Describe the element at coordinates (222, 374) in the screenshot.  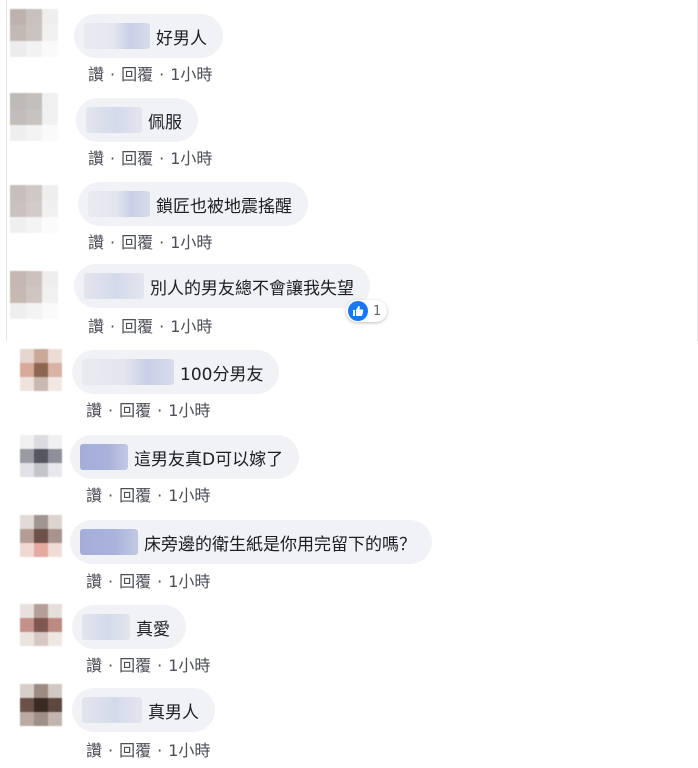
I see `comment-text: 100分男友` at that location.